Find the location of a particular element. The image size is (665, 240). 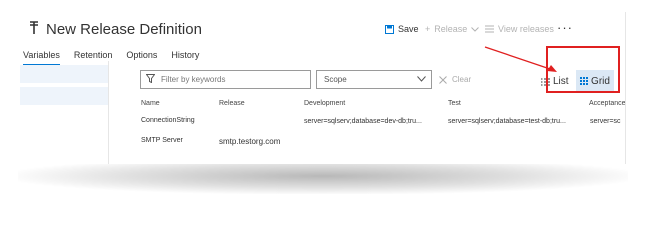

annotation-arrow is located at coordinates (520, 59).